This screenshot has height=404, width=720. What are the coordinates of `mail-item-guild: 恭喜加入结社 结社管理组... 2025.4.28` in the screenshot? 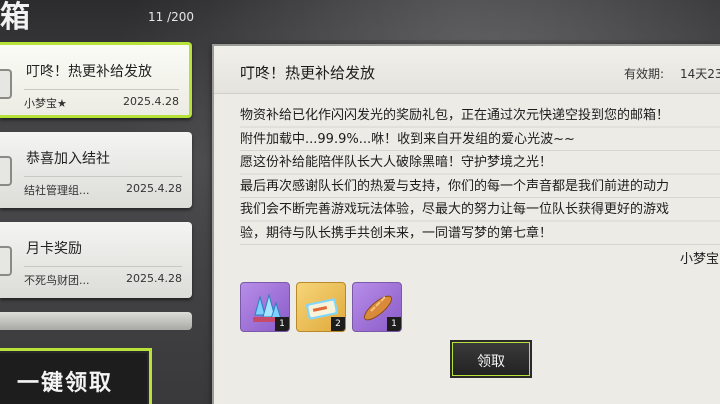 It's located at (96, 170).